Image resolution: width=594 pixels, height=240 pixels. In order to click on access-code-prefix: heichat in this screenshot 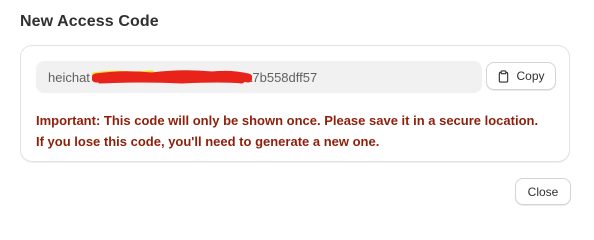, I will do `click(69, 77)`.